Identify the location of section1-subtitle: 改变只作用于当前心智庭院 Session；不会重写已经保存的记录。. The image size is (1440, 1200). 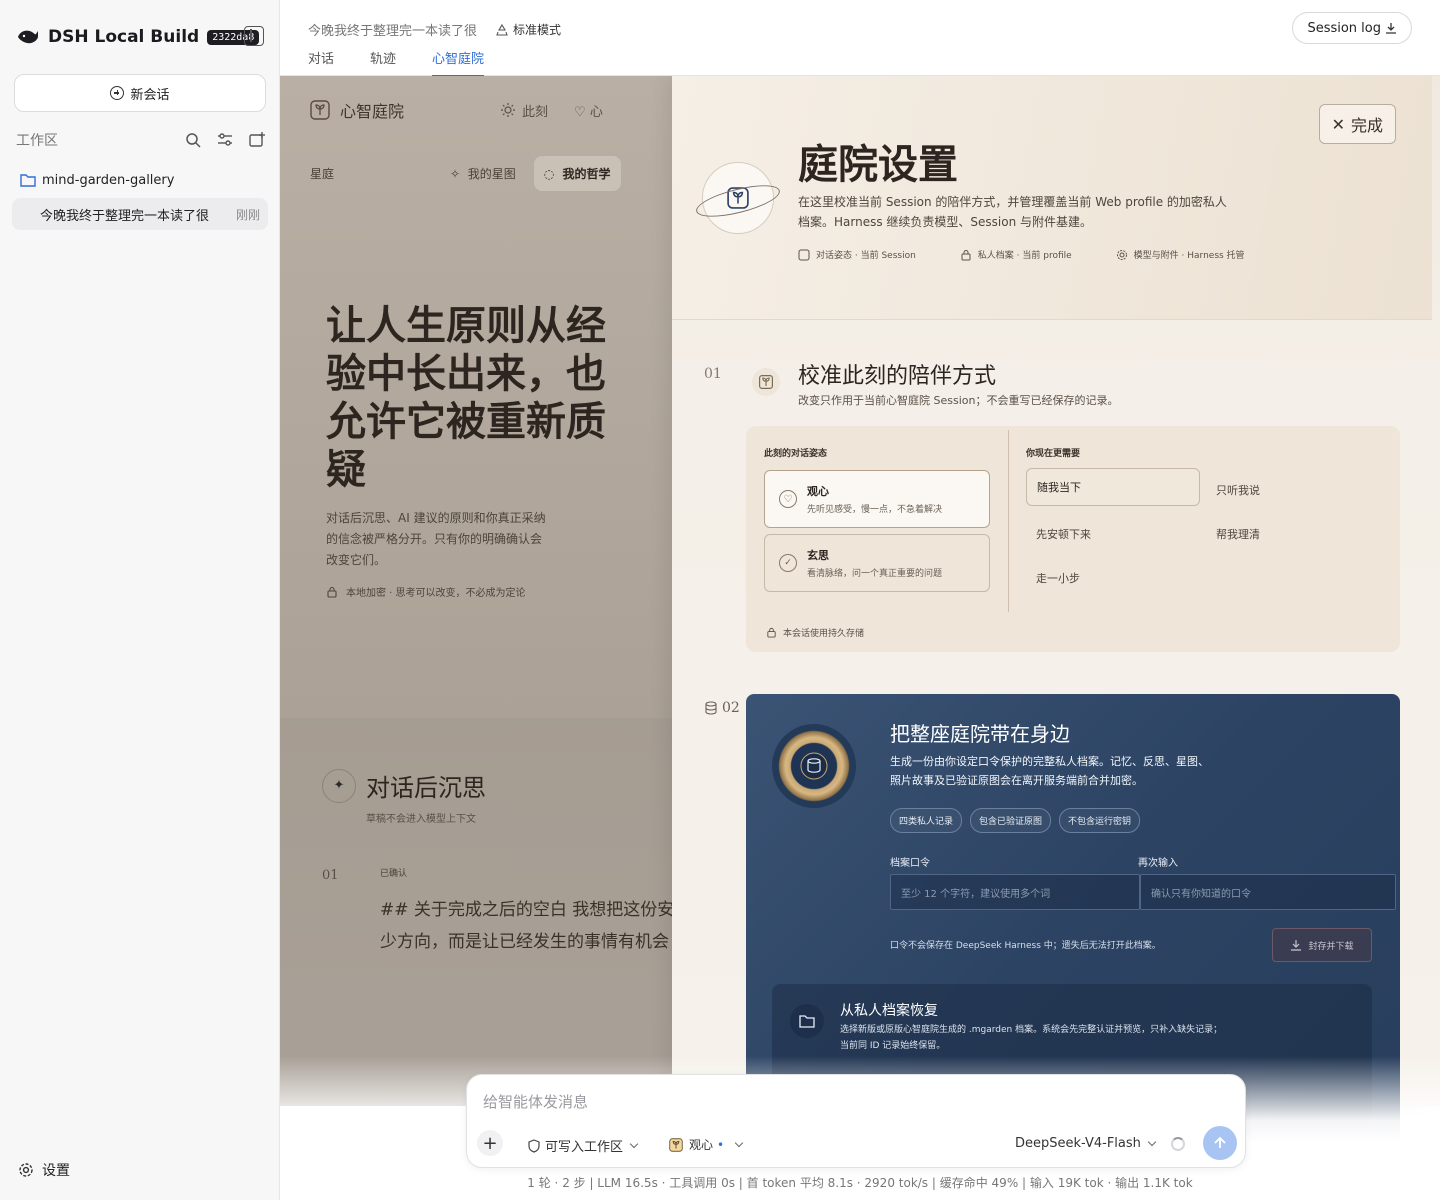
(958, 400).